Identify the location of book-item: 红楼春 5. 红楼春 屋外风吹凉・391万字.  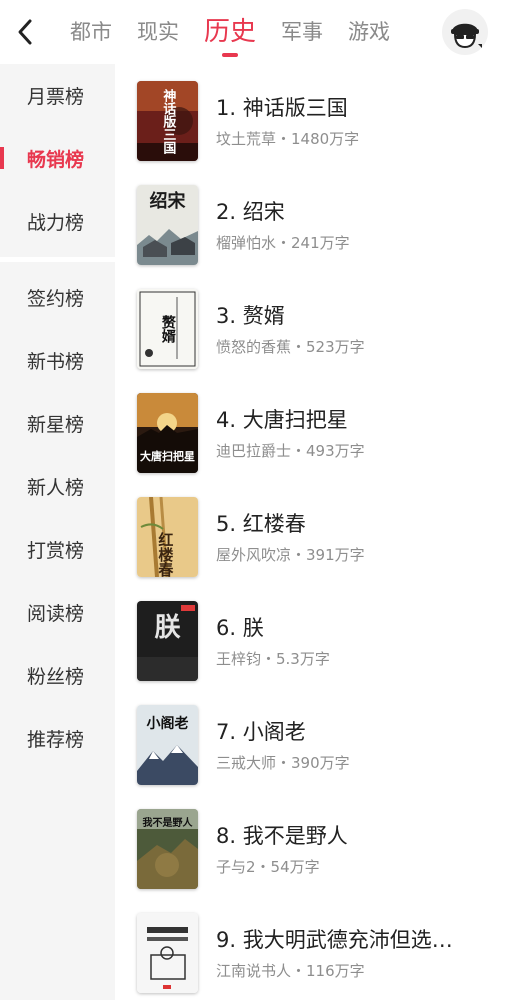
(310, 532).